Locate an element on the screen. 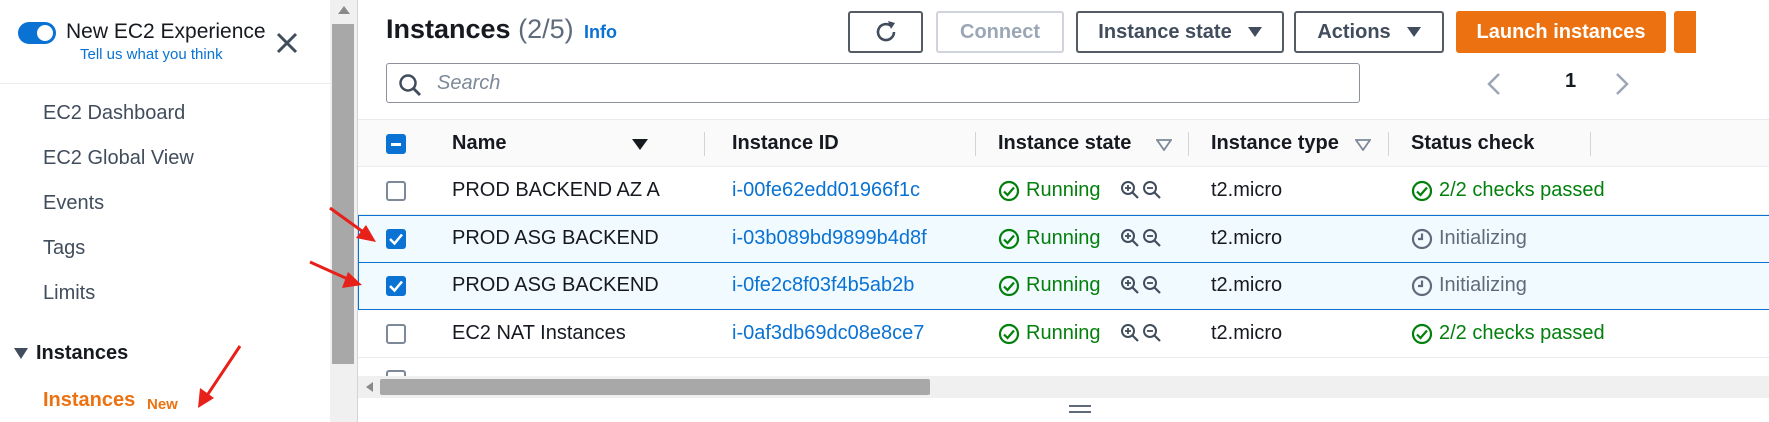  sidebar-divider is located at coordinates (165, 83).